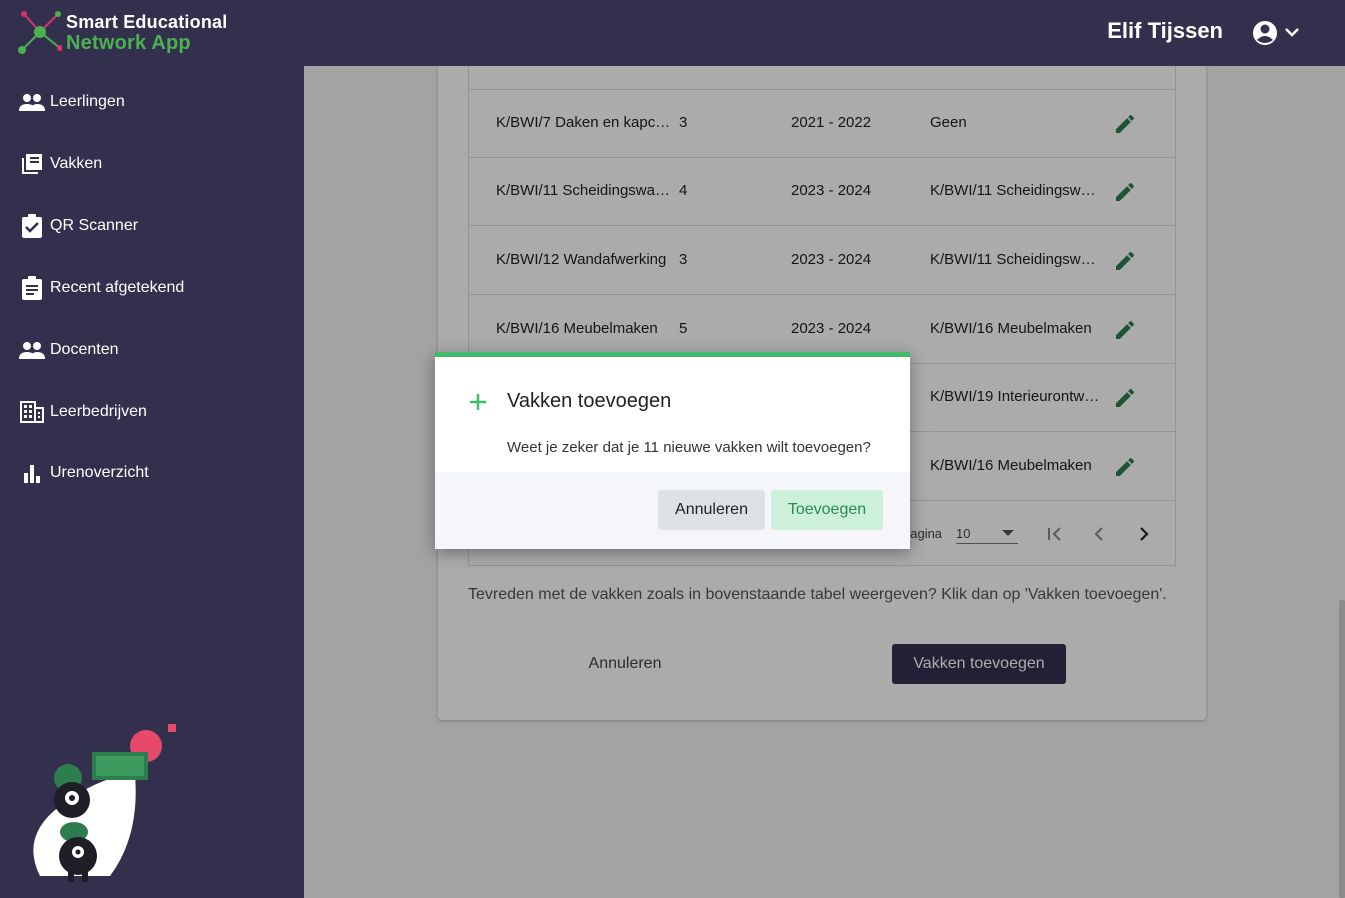 The height and width of the screenshot is (898, 1345). What do you see at coordinates (32, 288) in the screenshot?
I see `clipboard-list-icon` at bounding box center [32, 288].